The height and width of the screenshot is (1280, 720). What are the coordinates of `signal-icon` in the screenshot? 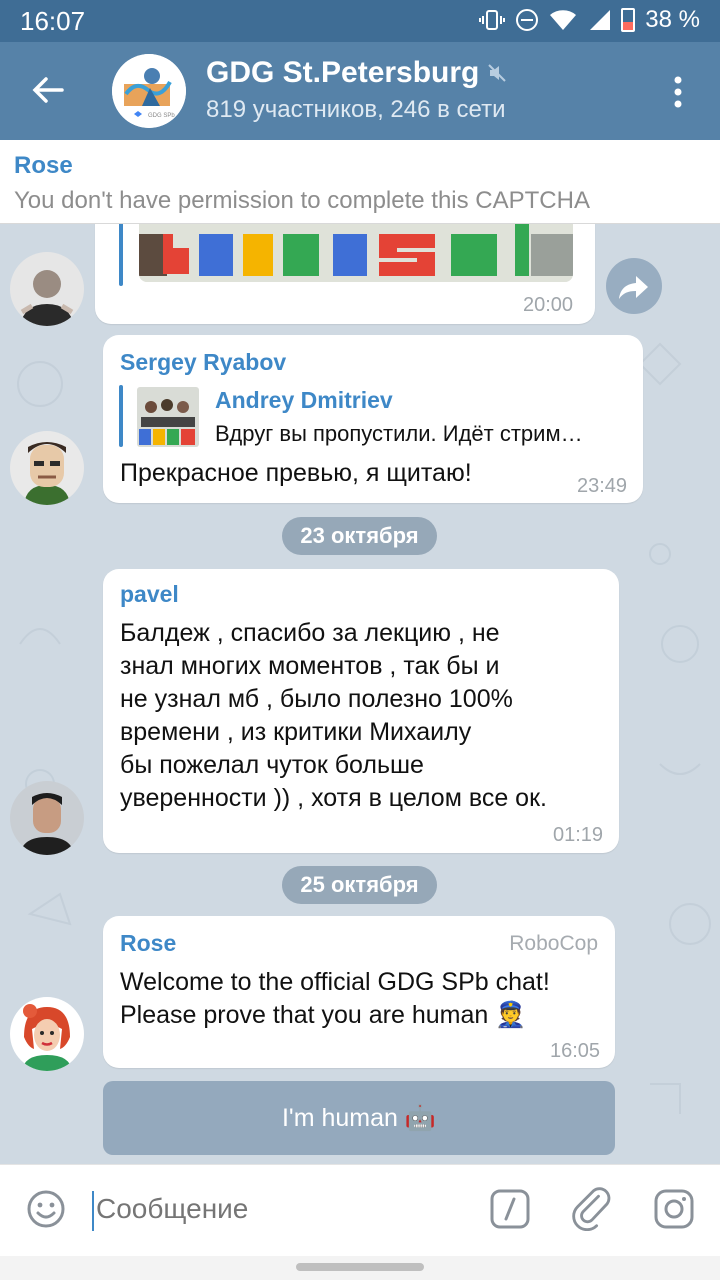 It's located at (600, 20).